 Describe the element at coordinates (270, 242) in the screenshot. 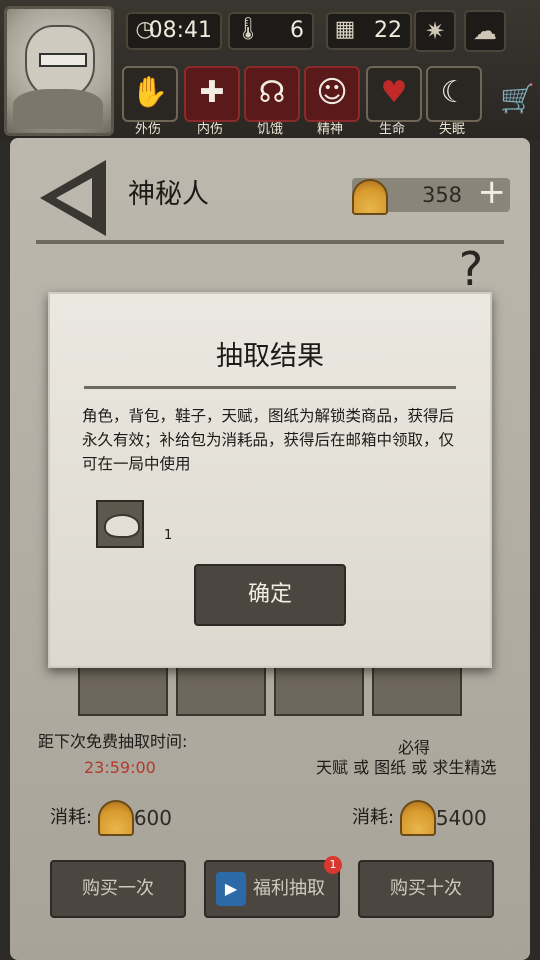

I see `header-divider` at that location.